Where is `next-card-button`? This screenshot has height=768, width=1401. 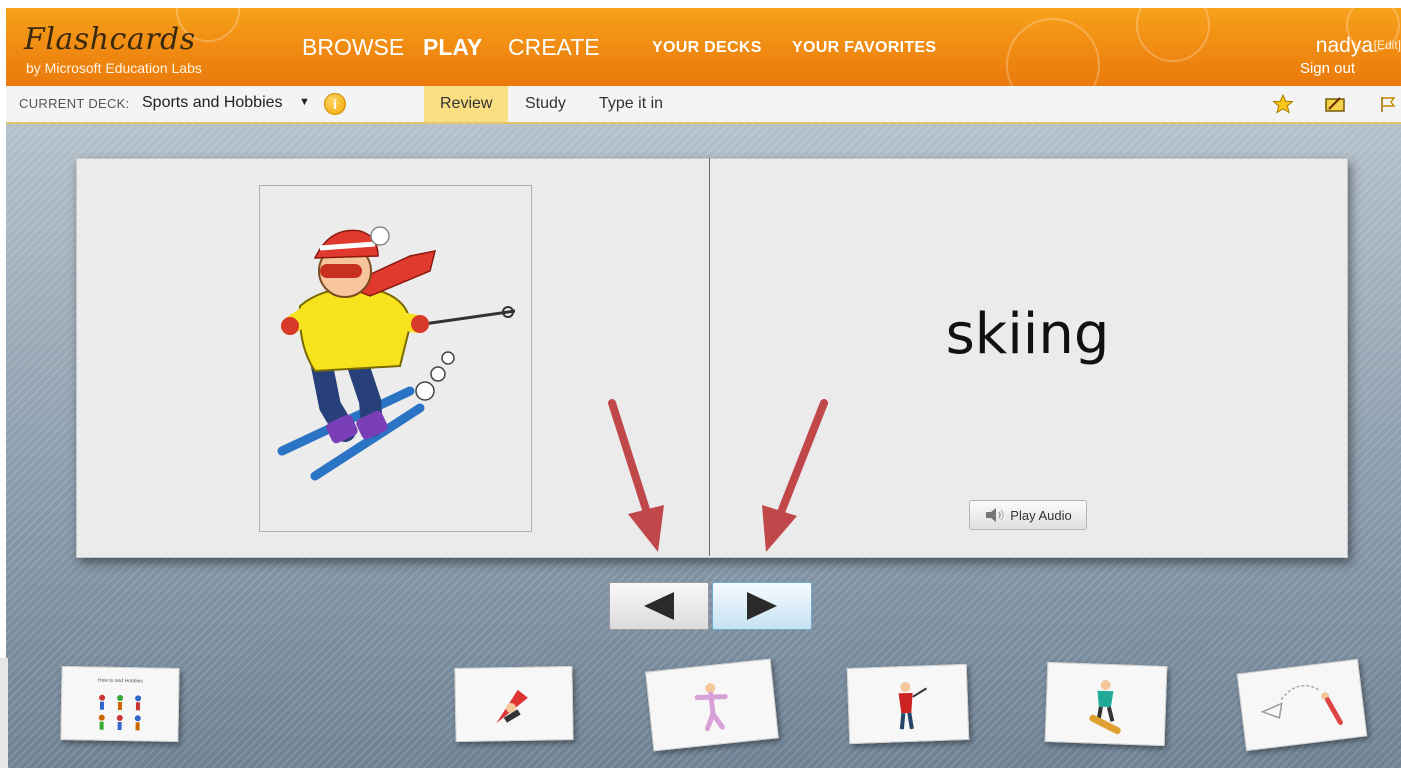
next-card-button is located at coordinates (762, 606).